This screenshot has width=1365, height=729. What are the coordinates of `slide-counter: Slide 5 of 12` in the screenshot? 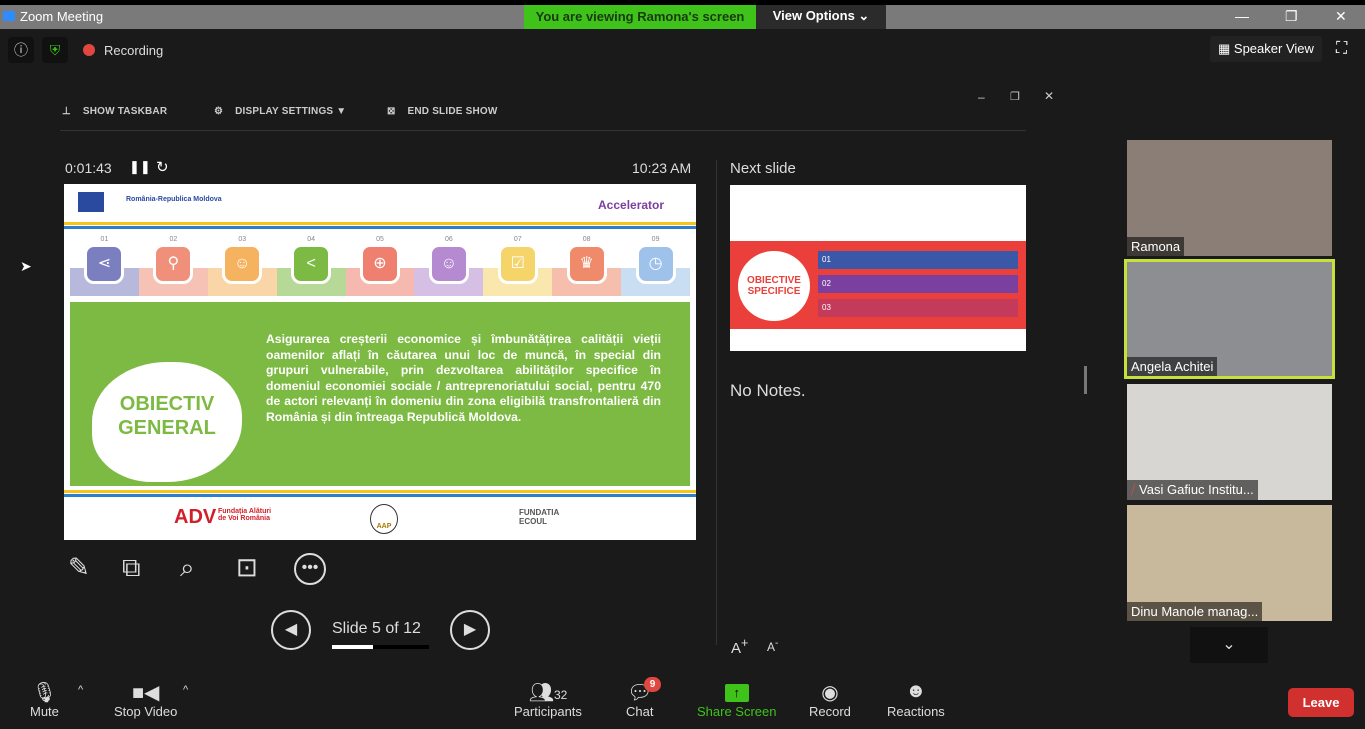 It's located at (376, 628).